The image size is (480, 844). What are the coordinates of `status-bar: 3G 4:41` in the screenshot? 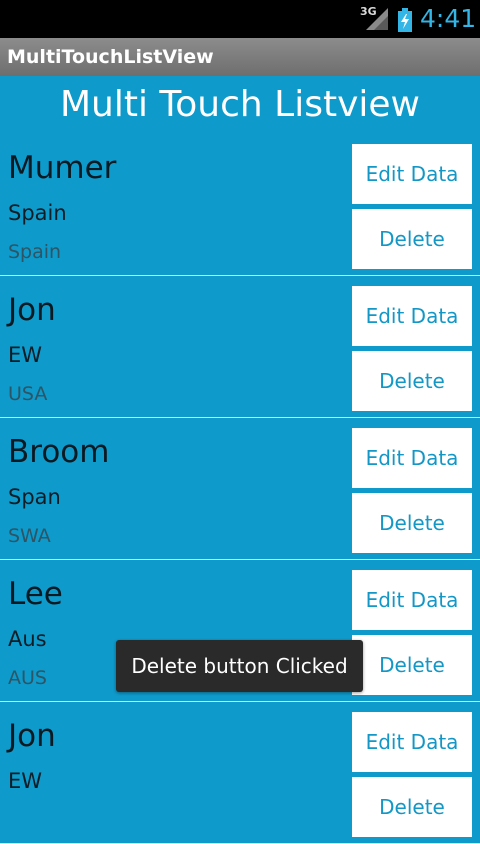 It's located at (240, 19).